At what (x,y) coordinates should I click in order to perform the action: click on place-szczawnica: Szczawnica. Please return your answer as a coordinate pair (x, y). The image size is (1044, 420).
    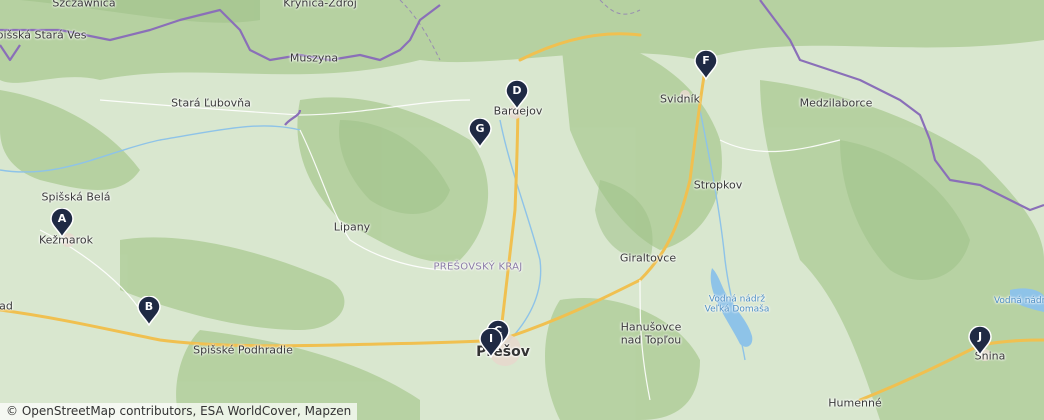
    Looking at the image, I should click on (84, 5).